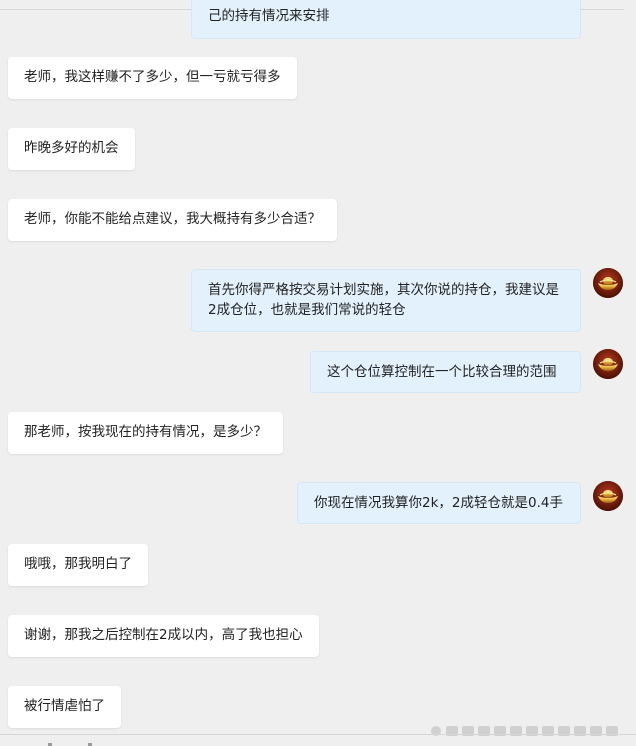  Describe the element at coordinates (318, 734) in the screenshot. I see `divider-bottom` at that location.